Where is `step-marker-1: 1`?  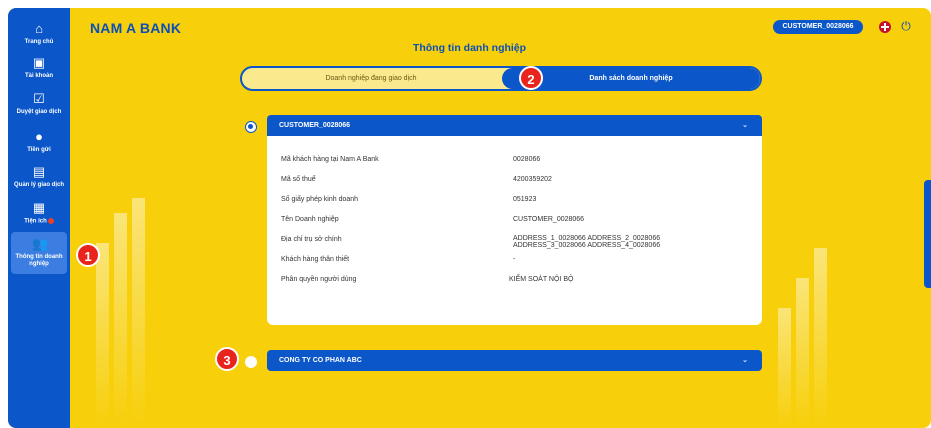 step-marker-1: 1 is located at coordinates (88, 255).